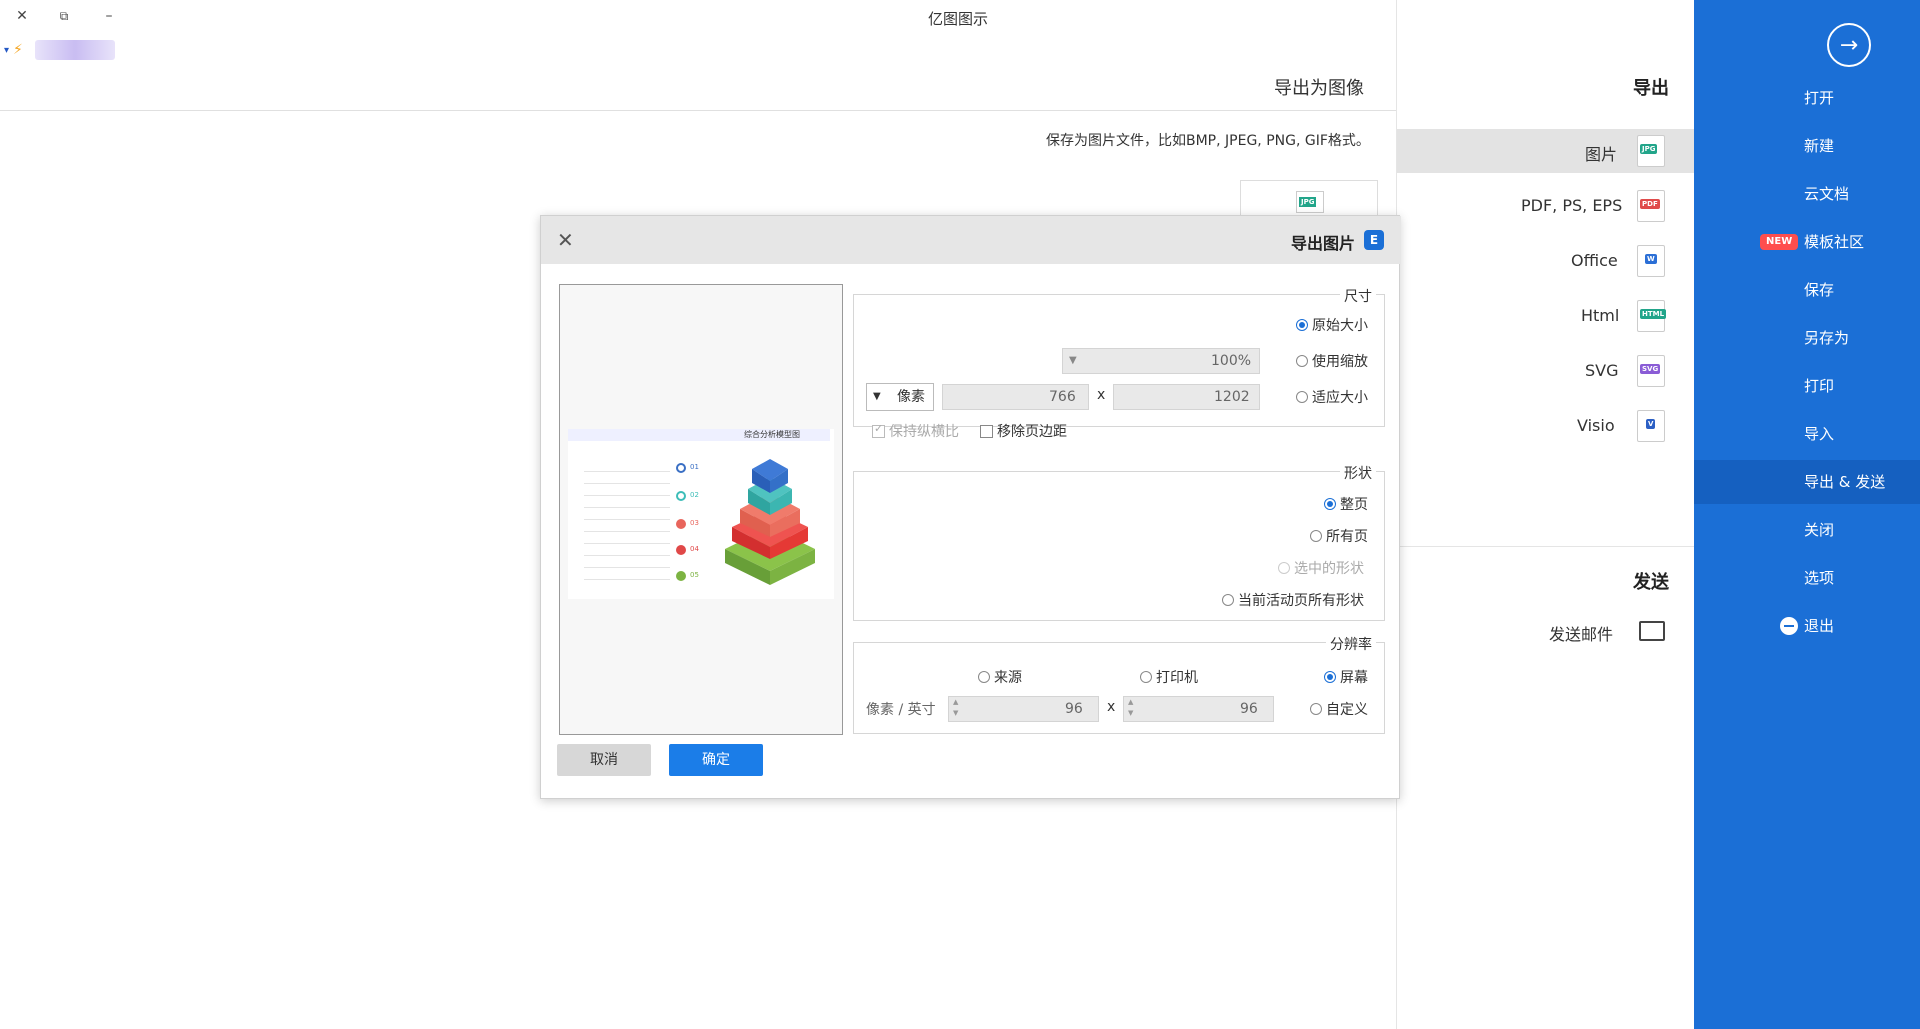 Image resolution: width=1920 pixels, height=1029 pixels. I want to click on preview-row-number: 01, so click(694, 467).